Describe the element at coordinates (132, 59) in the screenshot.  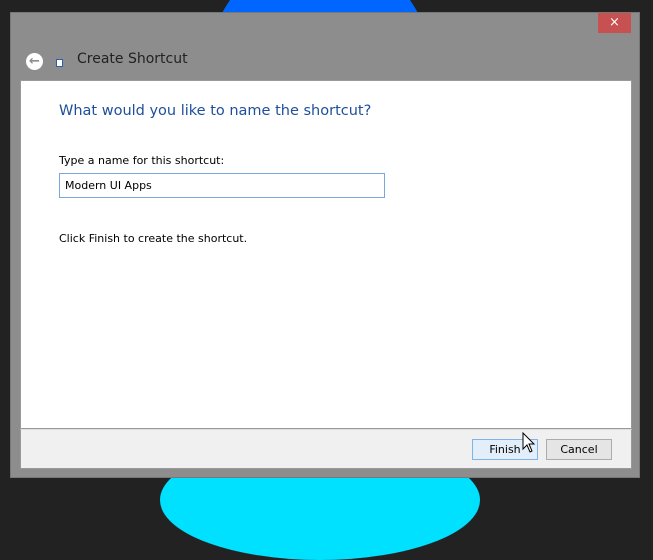
I see `window-title: Create Shortcut` at that location.